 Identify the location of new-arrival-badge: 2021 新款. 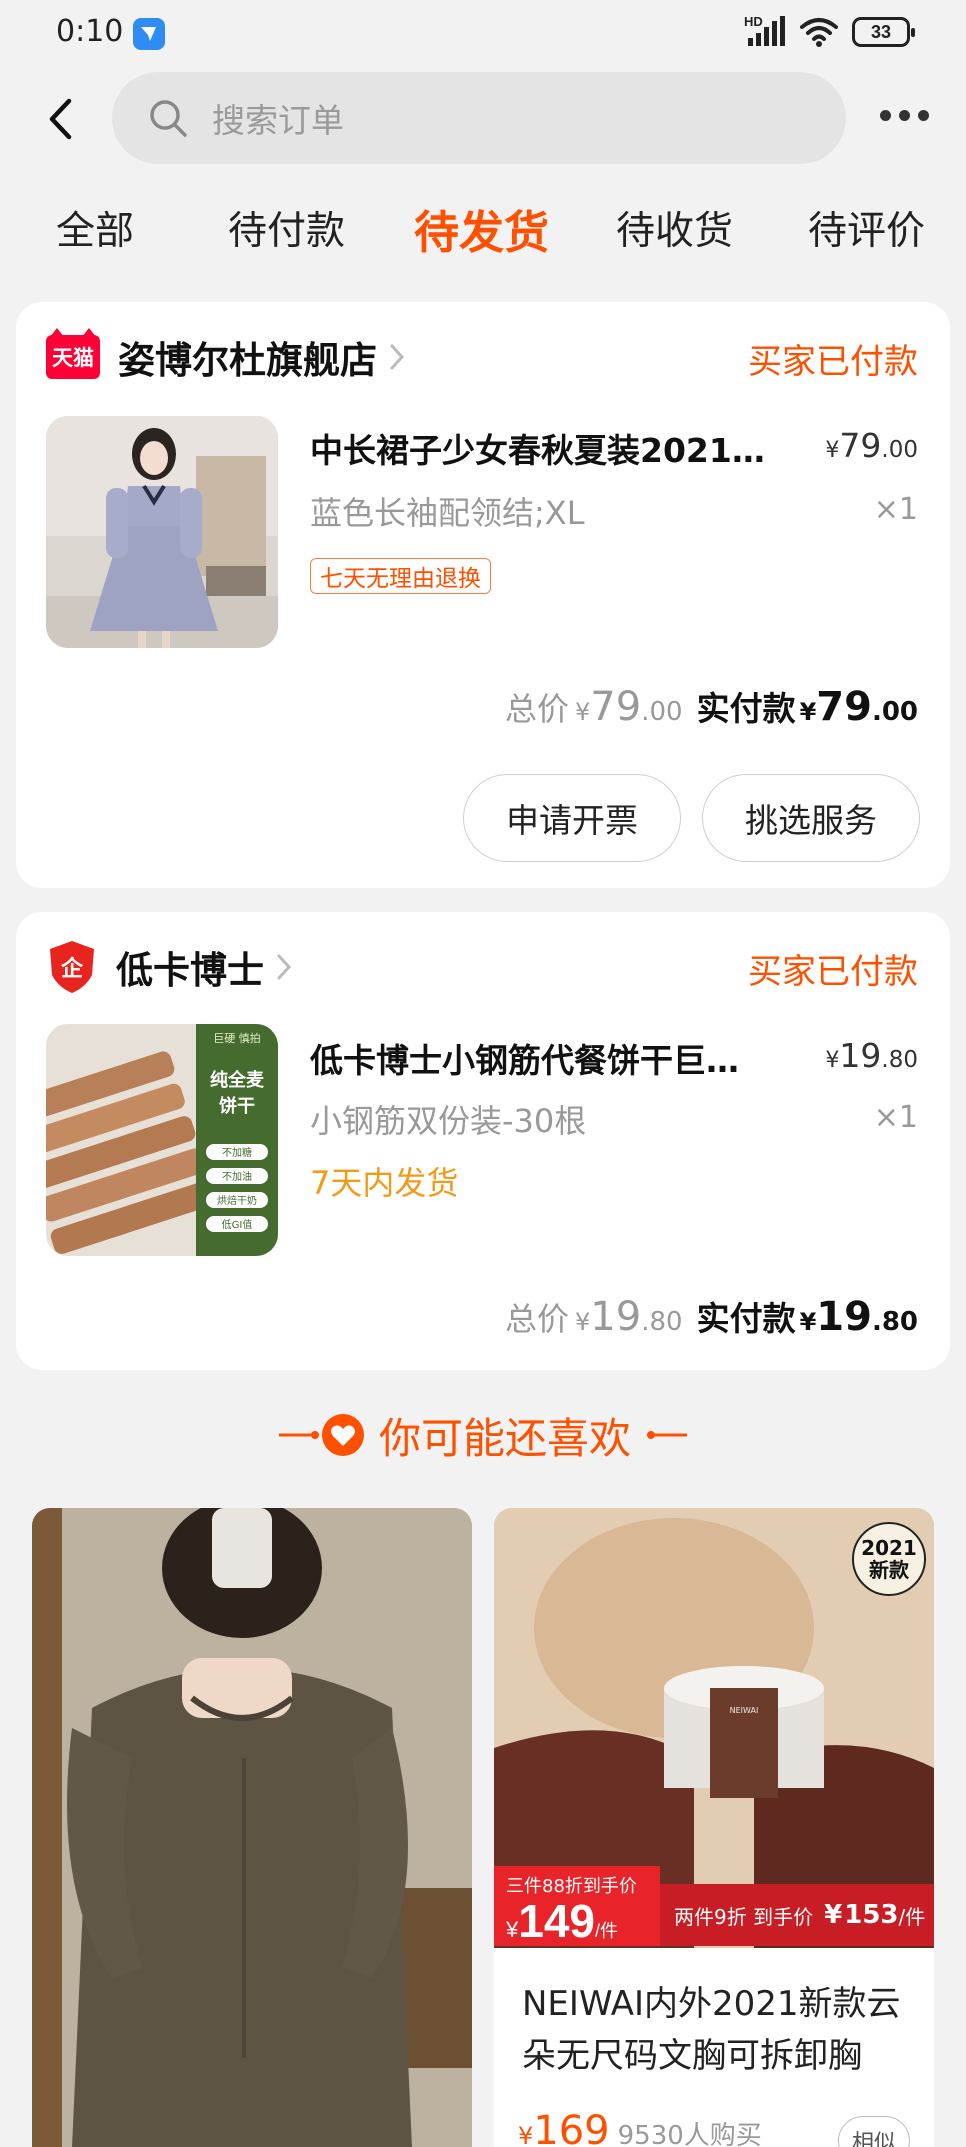
(889, 1559).